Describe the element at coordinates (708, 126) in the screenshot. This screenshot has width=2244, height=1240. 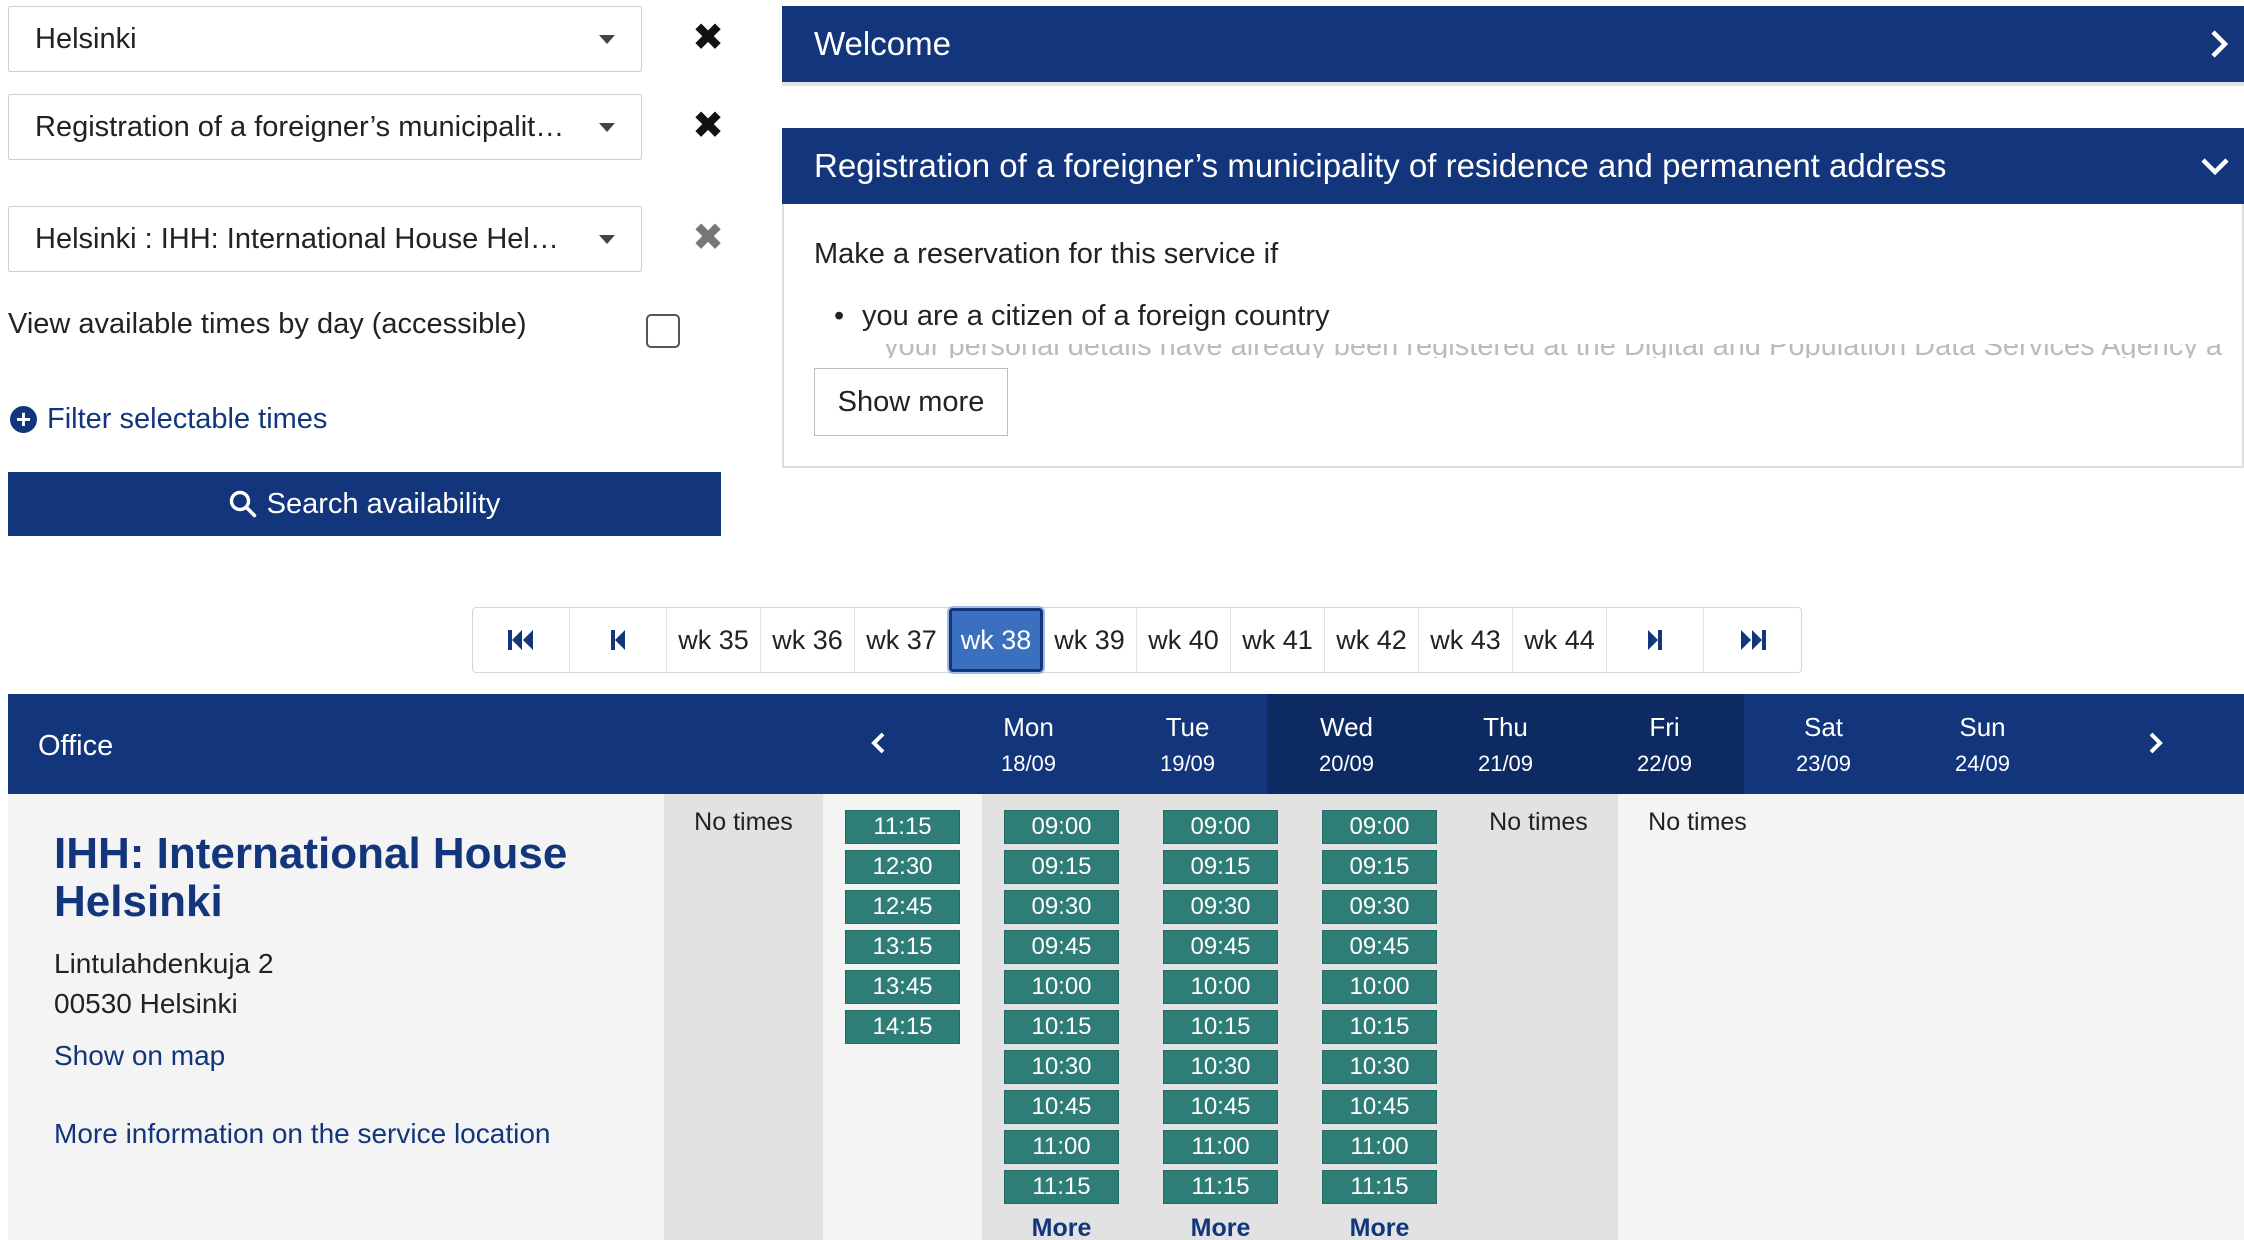
I see `clear-service-icon: ✖` at that location.